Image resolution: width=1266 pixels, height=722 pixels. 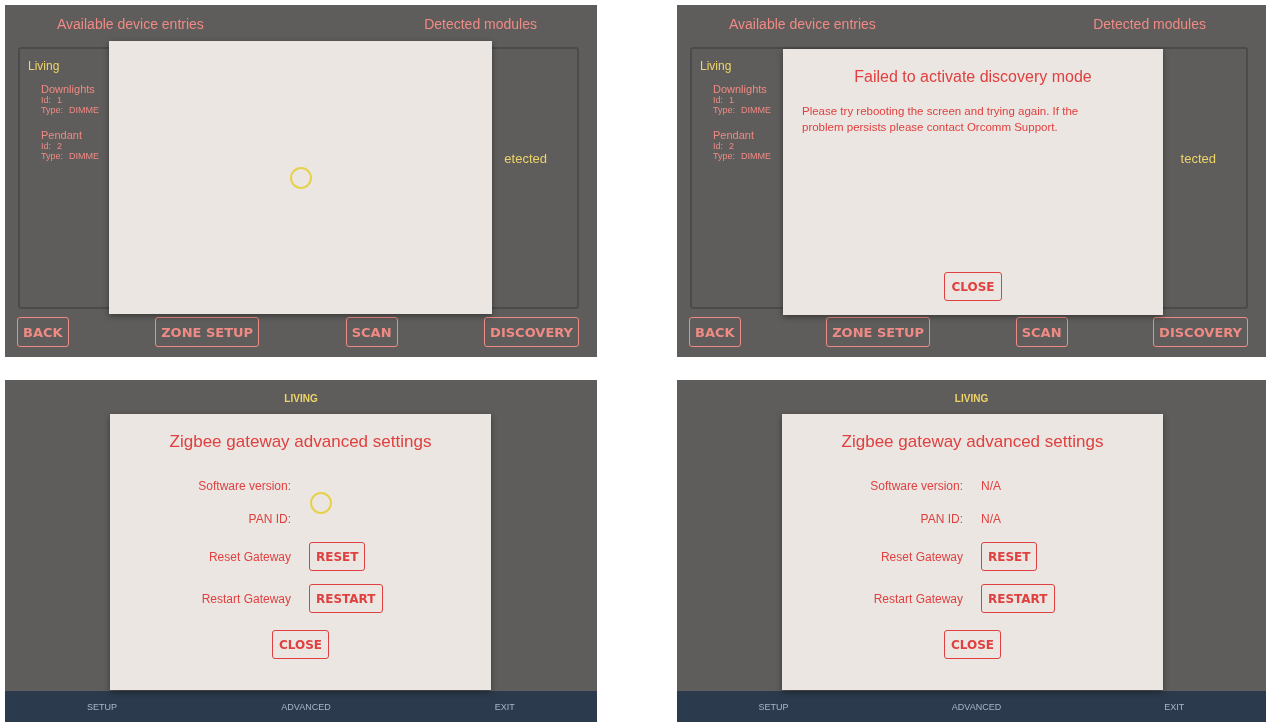 I want to click on status-text: tected, so click(x=1198, y=158).